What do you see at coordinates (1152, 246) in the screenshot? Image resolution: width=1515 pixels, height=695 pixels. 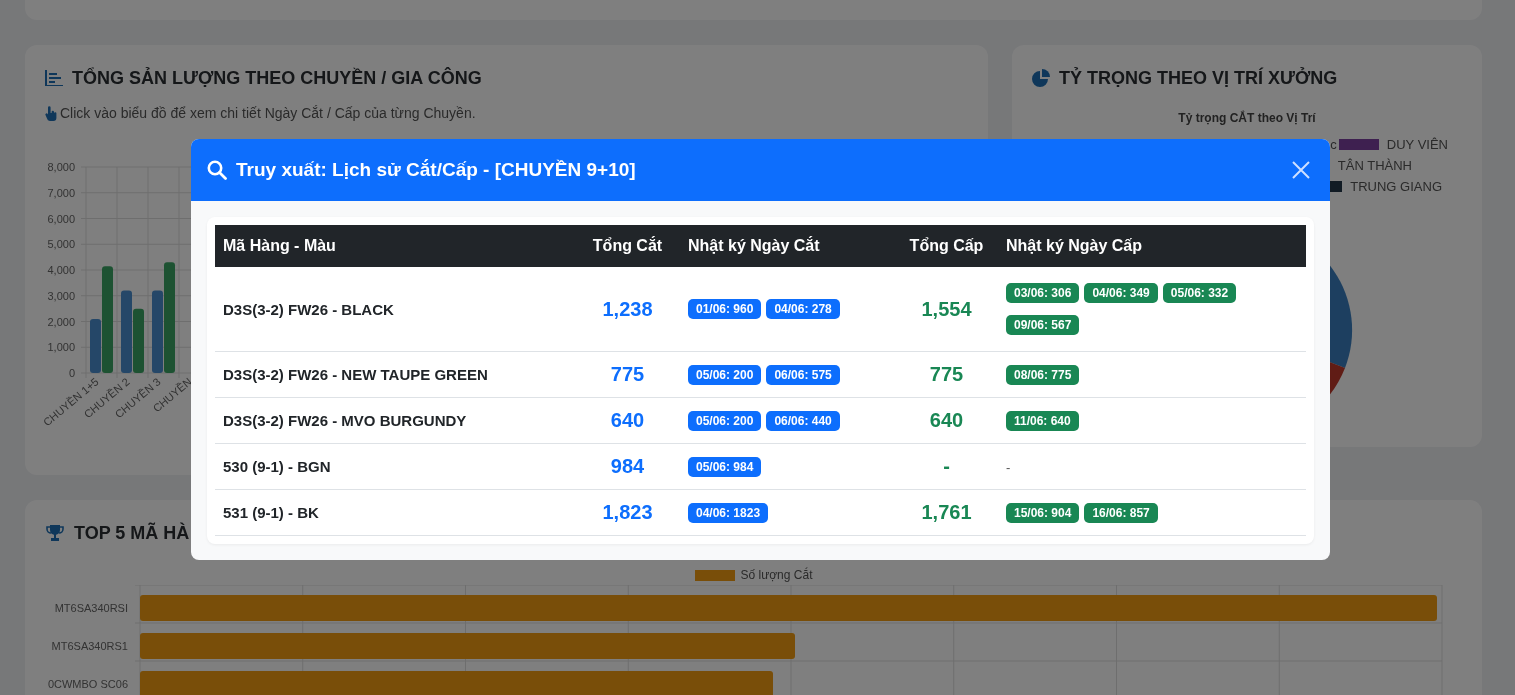 I see `column-header: Nhật ký Ngày Cấp` at bounding box center [1152, 246].